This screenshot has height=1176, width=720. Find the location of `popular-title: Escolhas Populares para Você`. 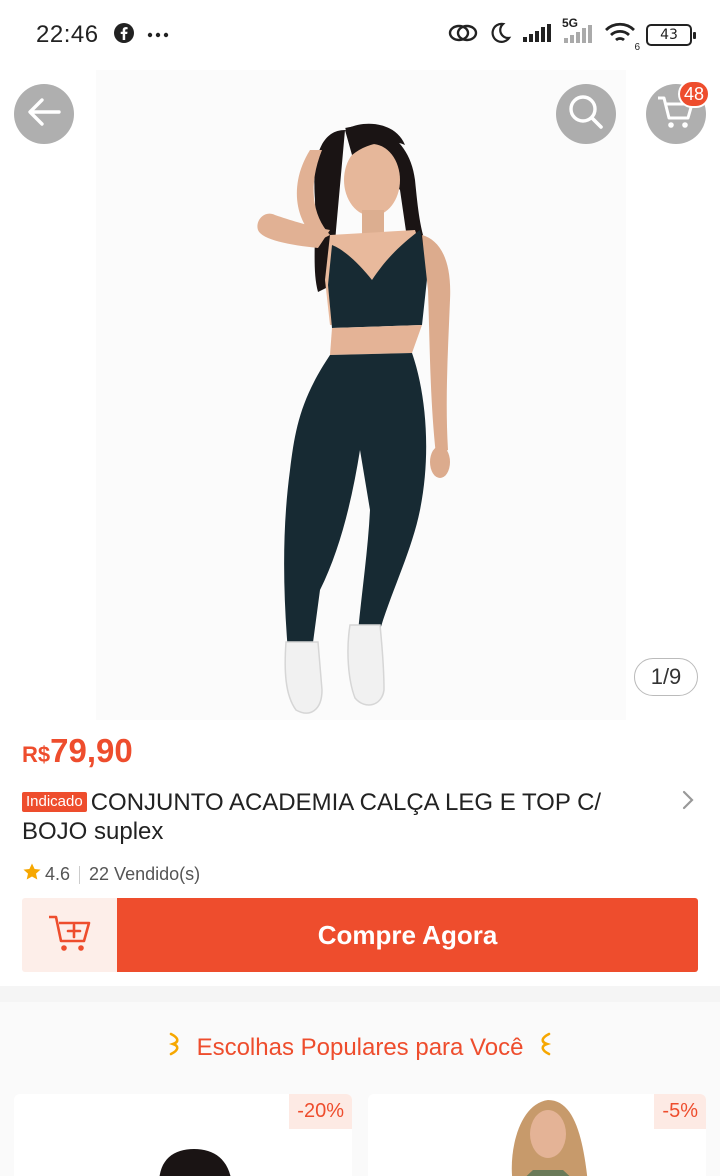

popular-title: Escolhas Populares para Você is located at coordinates (360, 1047).